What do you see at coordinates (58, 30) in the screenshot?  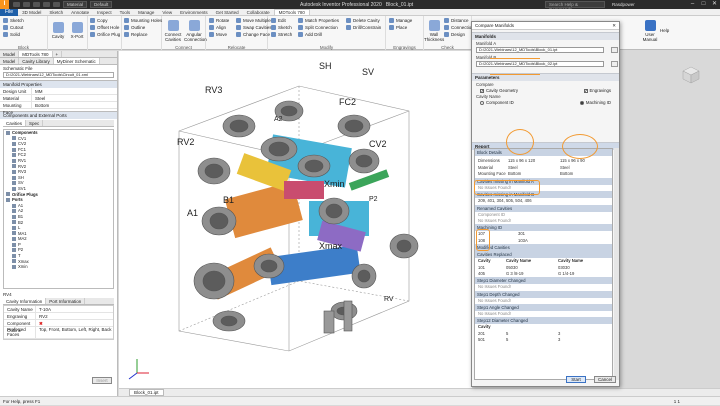 I see `cavity-button: Cavity` at bounding box center [58, 30].